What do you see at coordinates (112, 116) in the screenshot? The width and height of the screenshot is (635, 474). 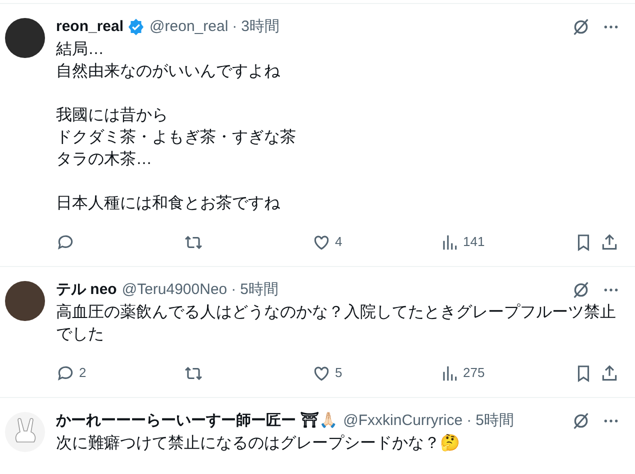 I see `post-text: 我國には昔から` at bounding box center [112, 116].